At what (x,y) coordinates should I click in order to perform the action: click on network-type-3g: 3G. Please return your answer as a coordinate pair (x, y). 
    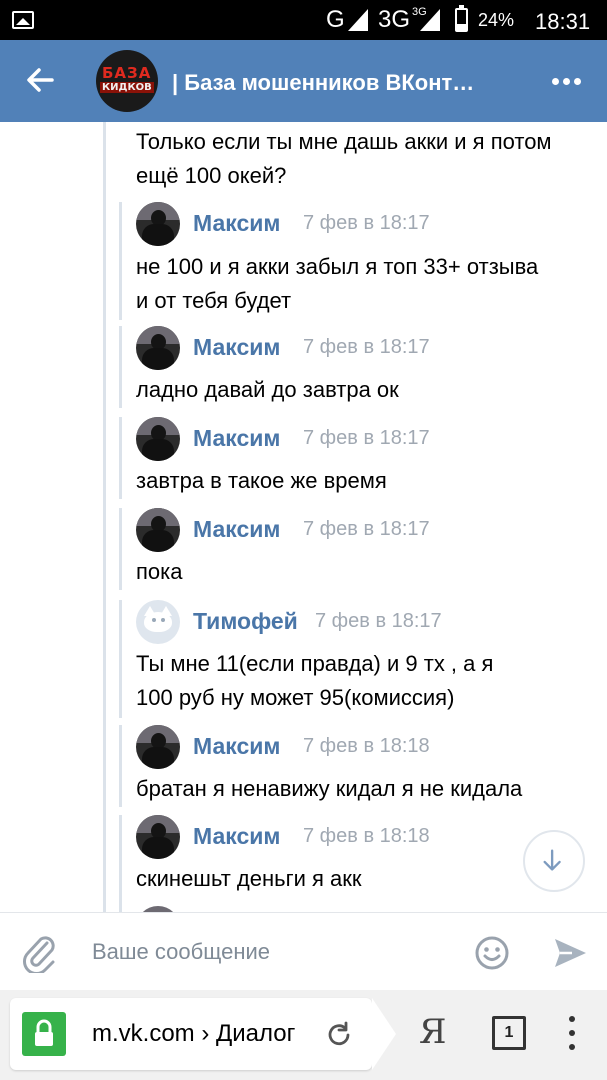
    Looking at the image, I should click on (394, 19).